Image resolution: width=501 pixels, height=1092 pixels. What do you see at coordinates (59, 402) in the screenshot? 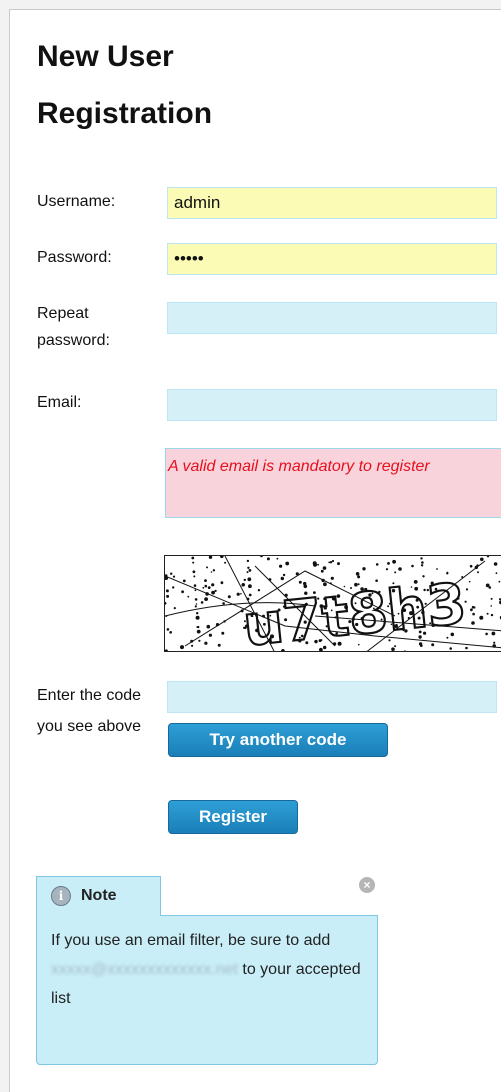
I see `email-label: Email:` at bounding box center [59, 402].